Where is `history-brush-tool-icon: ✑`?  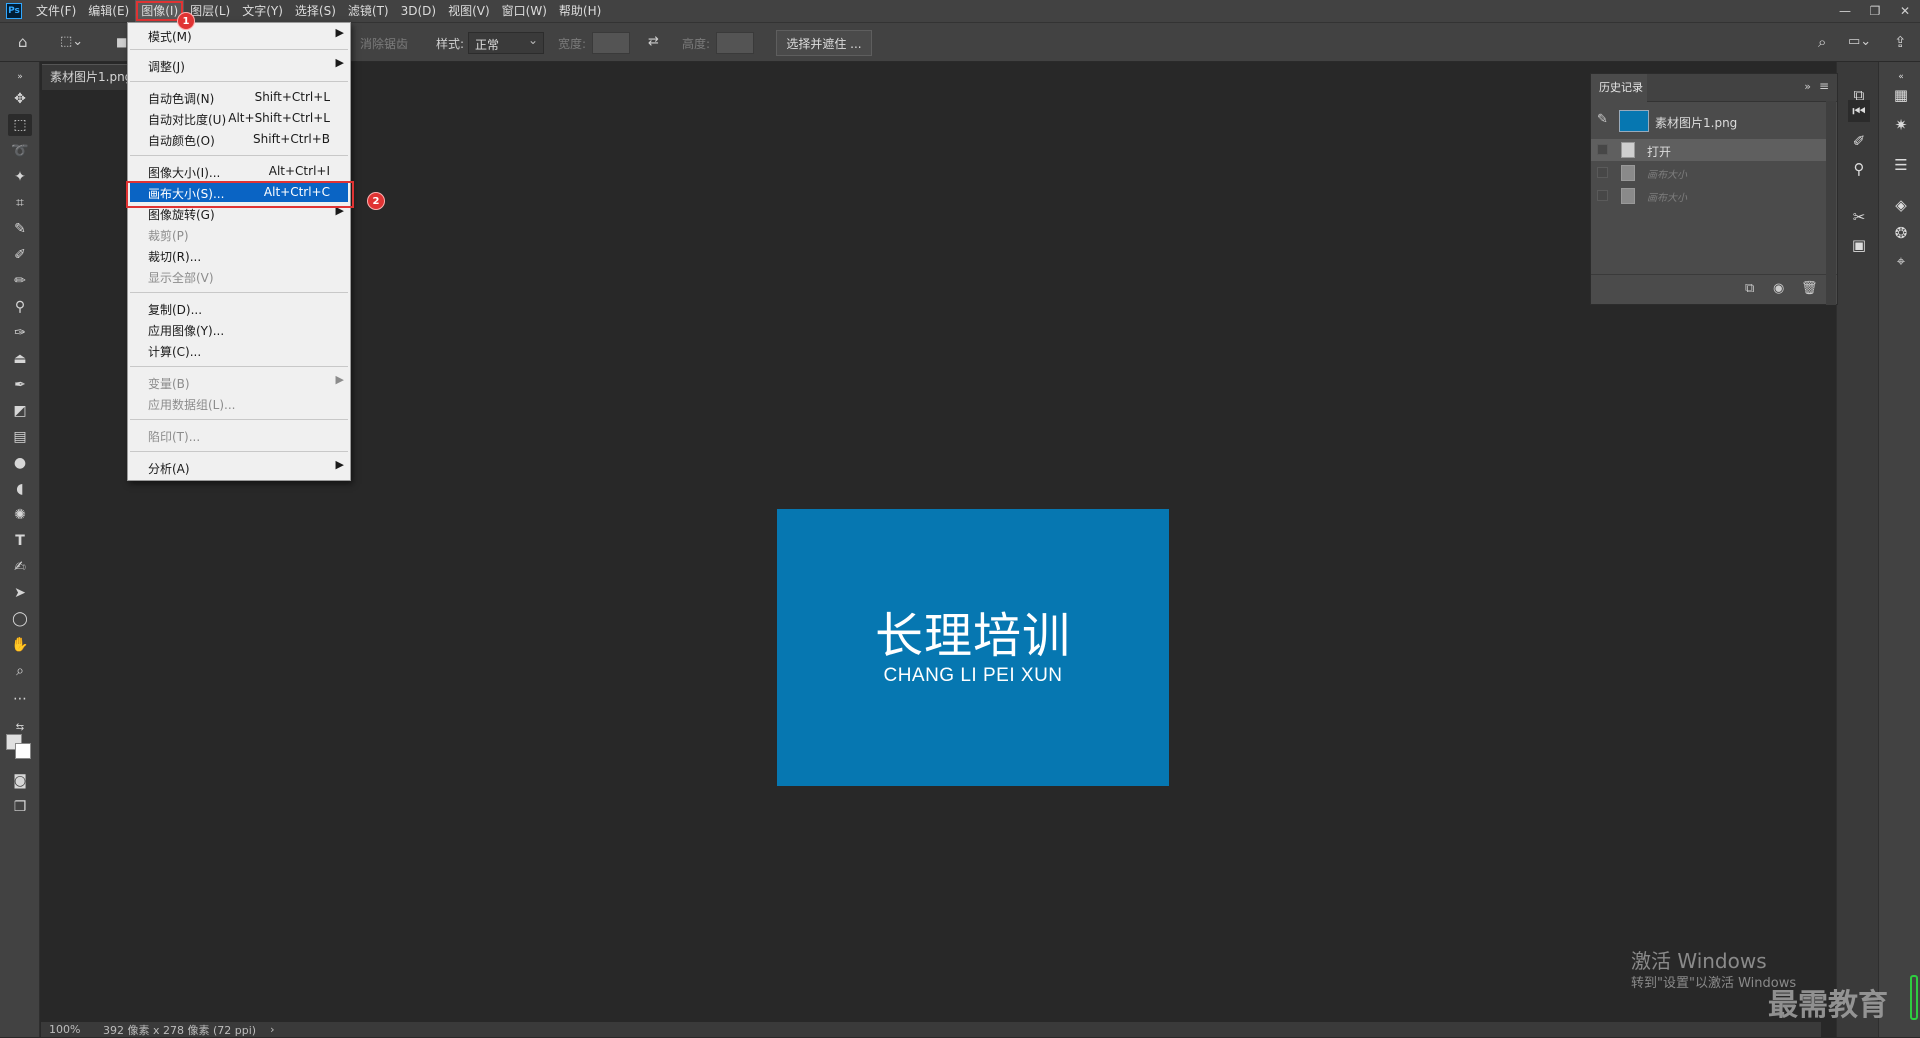
history-brush-tool-icon: ✑ is located at coordinates (20, 333).